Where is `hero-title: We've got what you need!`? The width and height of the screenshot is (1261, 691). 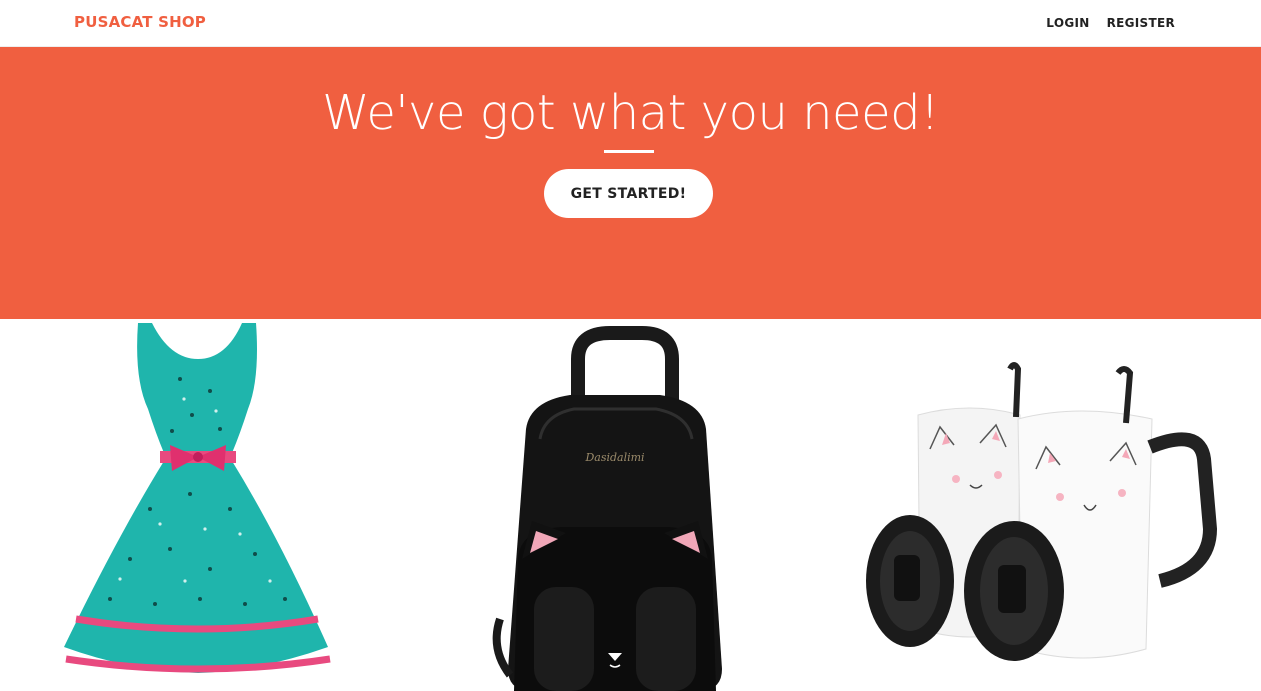
hero-title: We've got what you need! is located at coordinates (630, 113).